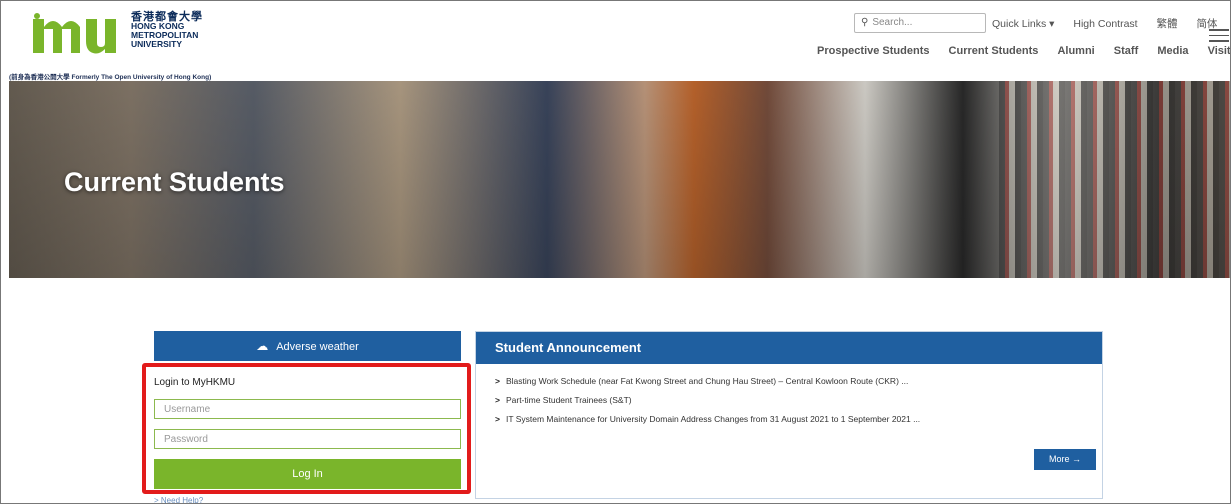  I want to click on logo-wordmark: 香港都會大學 HONG KONG METROPOLITAN UNIVERSITY, so click(167, 30).